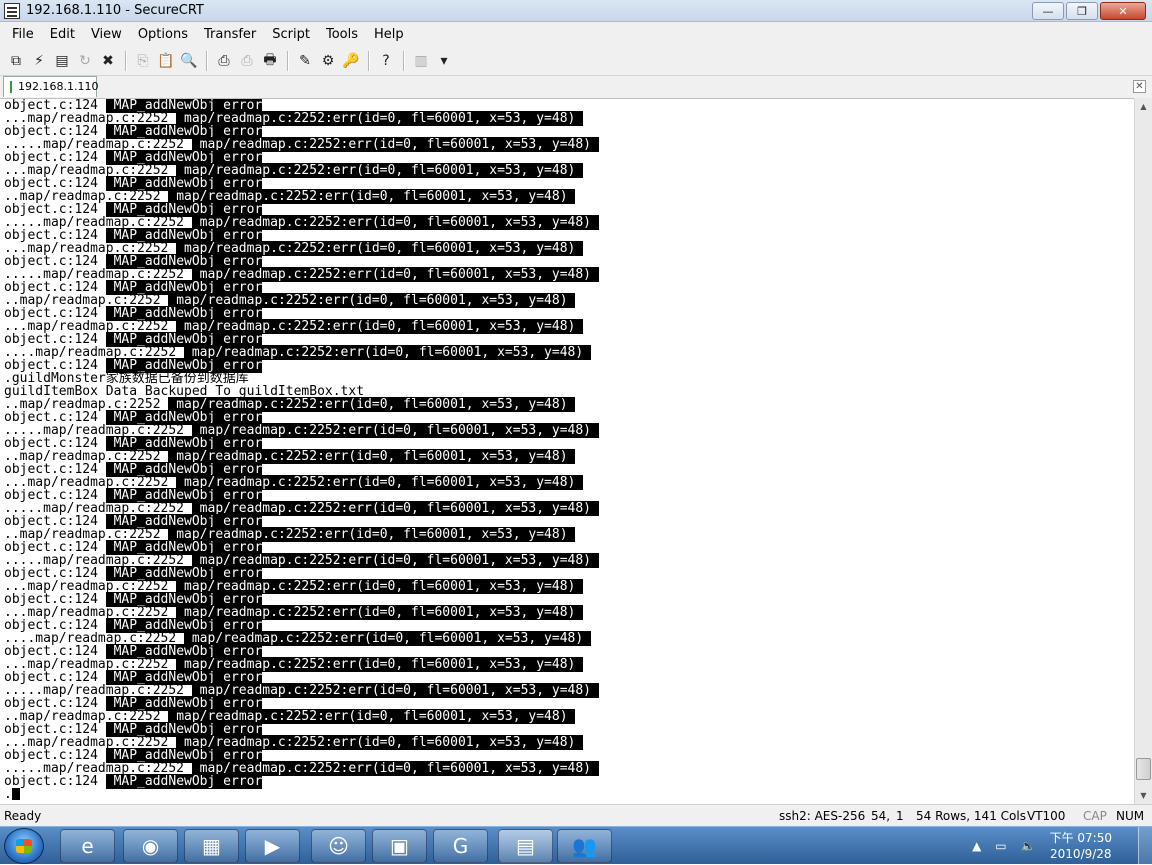  Describe the element at coordinates (108, 61) in the screenshot. I see `disconnect-icon: ✖` at that location.